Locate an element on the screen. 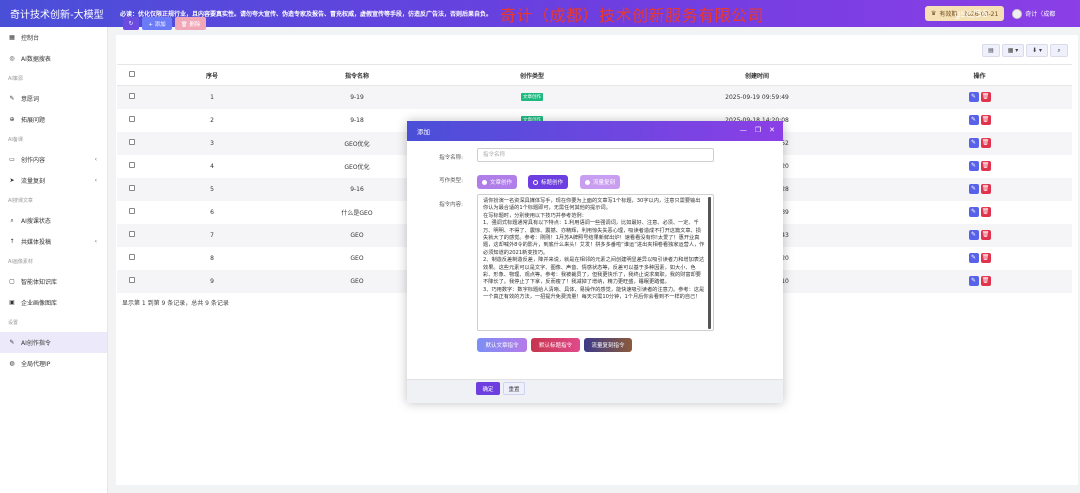 The image size is (1080, 493). proxy-icon: ◍ is located at coordinates (12, 363).